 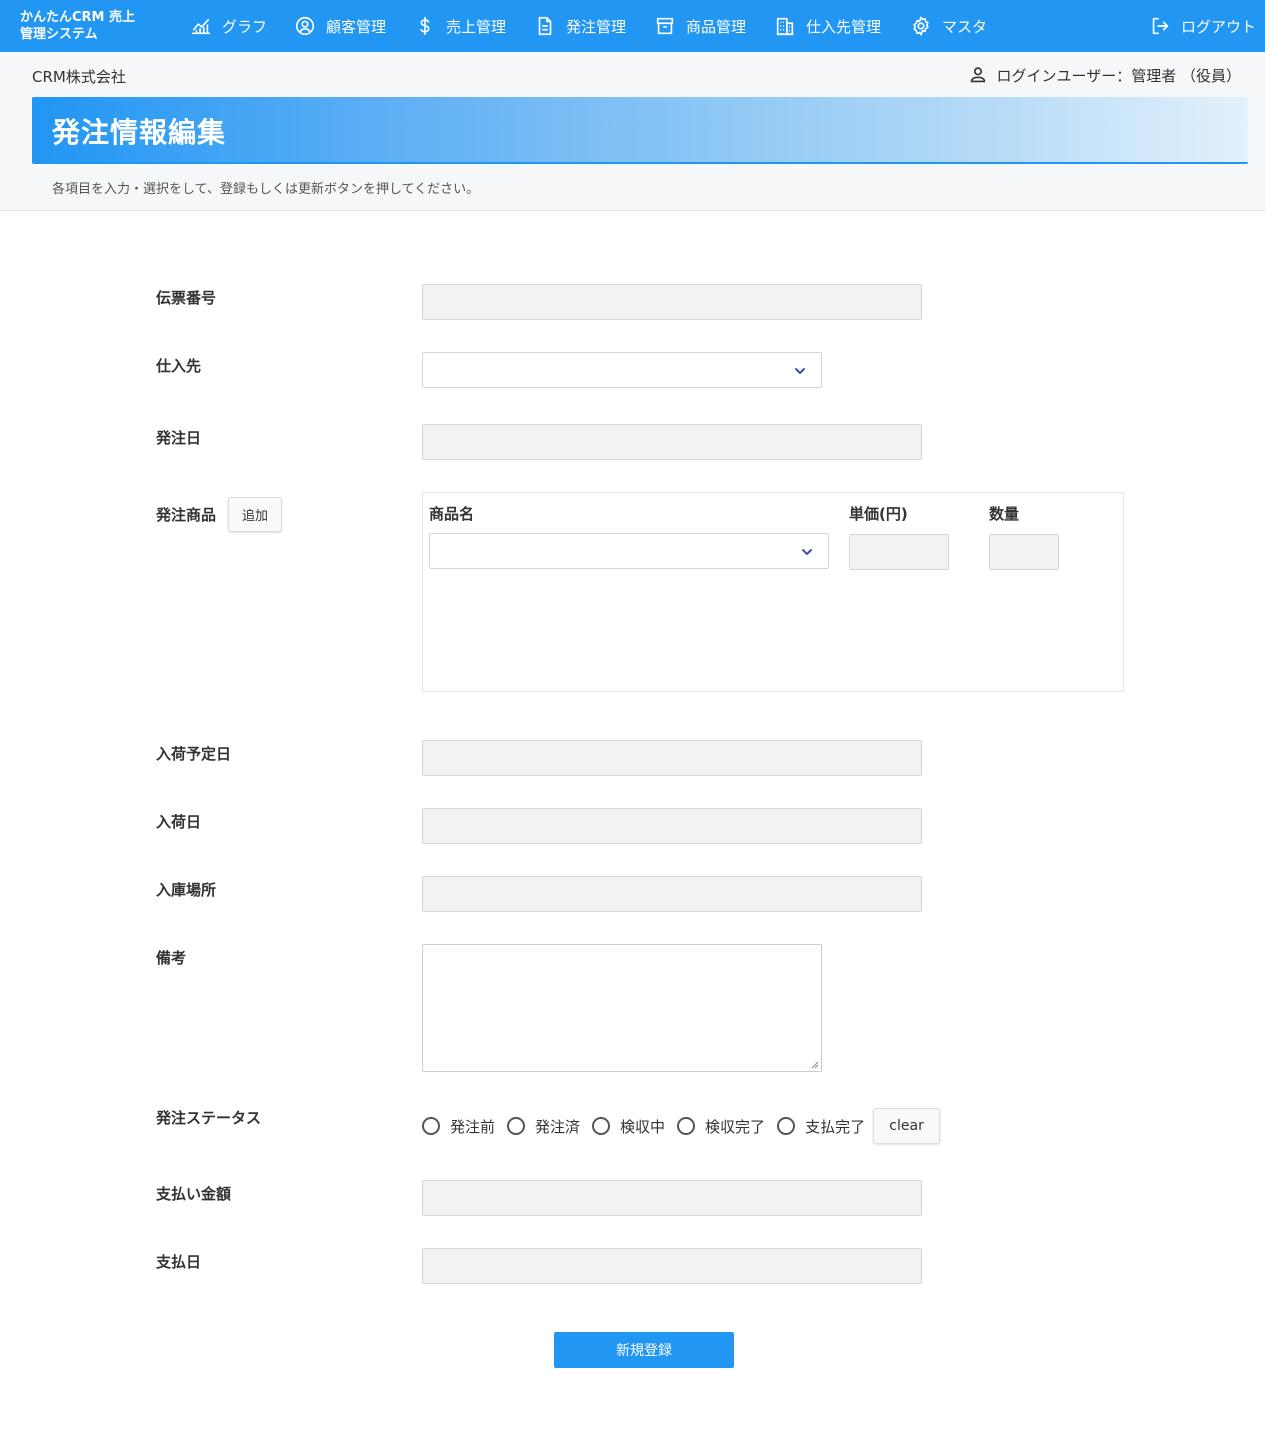 What do you see at coordinates (672, 758) in the screenshot?
I see `expected-arrival-date-input` at bounding box center [672, 758].